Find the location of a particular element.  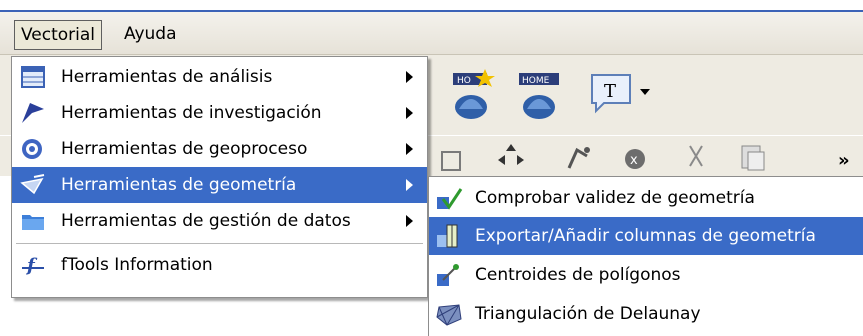

menu-item-analysis-tools: Herramientas de análisis is located at coordinates (219, 77).